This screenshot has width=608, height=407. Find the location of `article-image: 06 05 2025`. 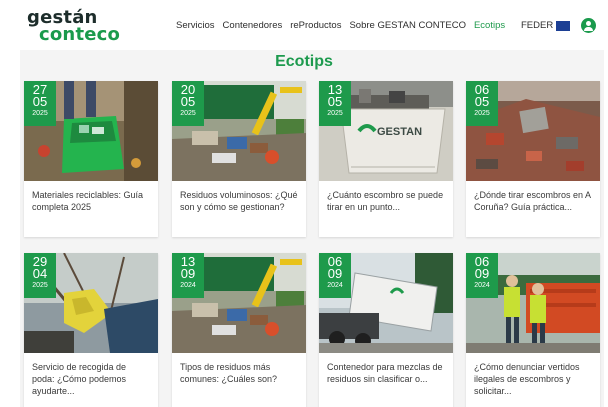

article-image: 06 05 2025 is located at coordinates (533, 131).